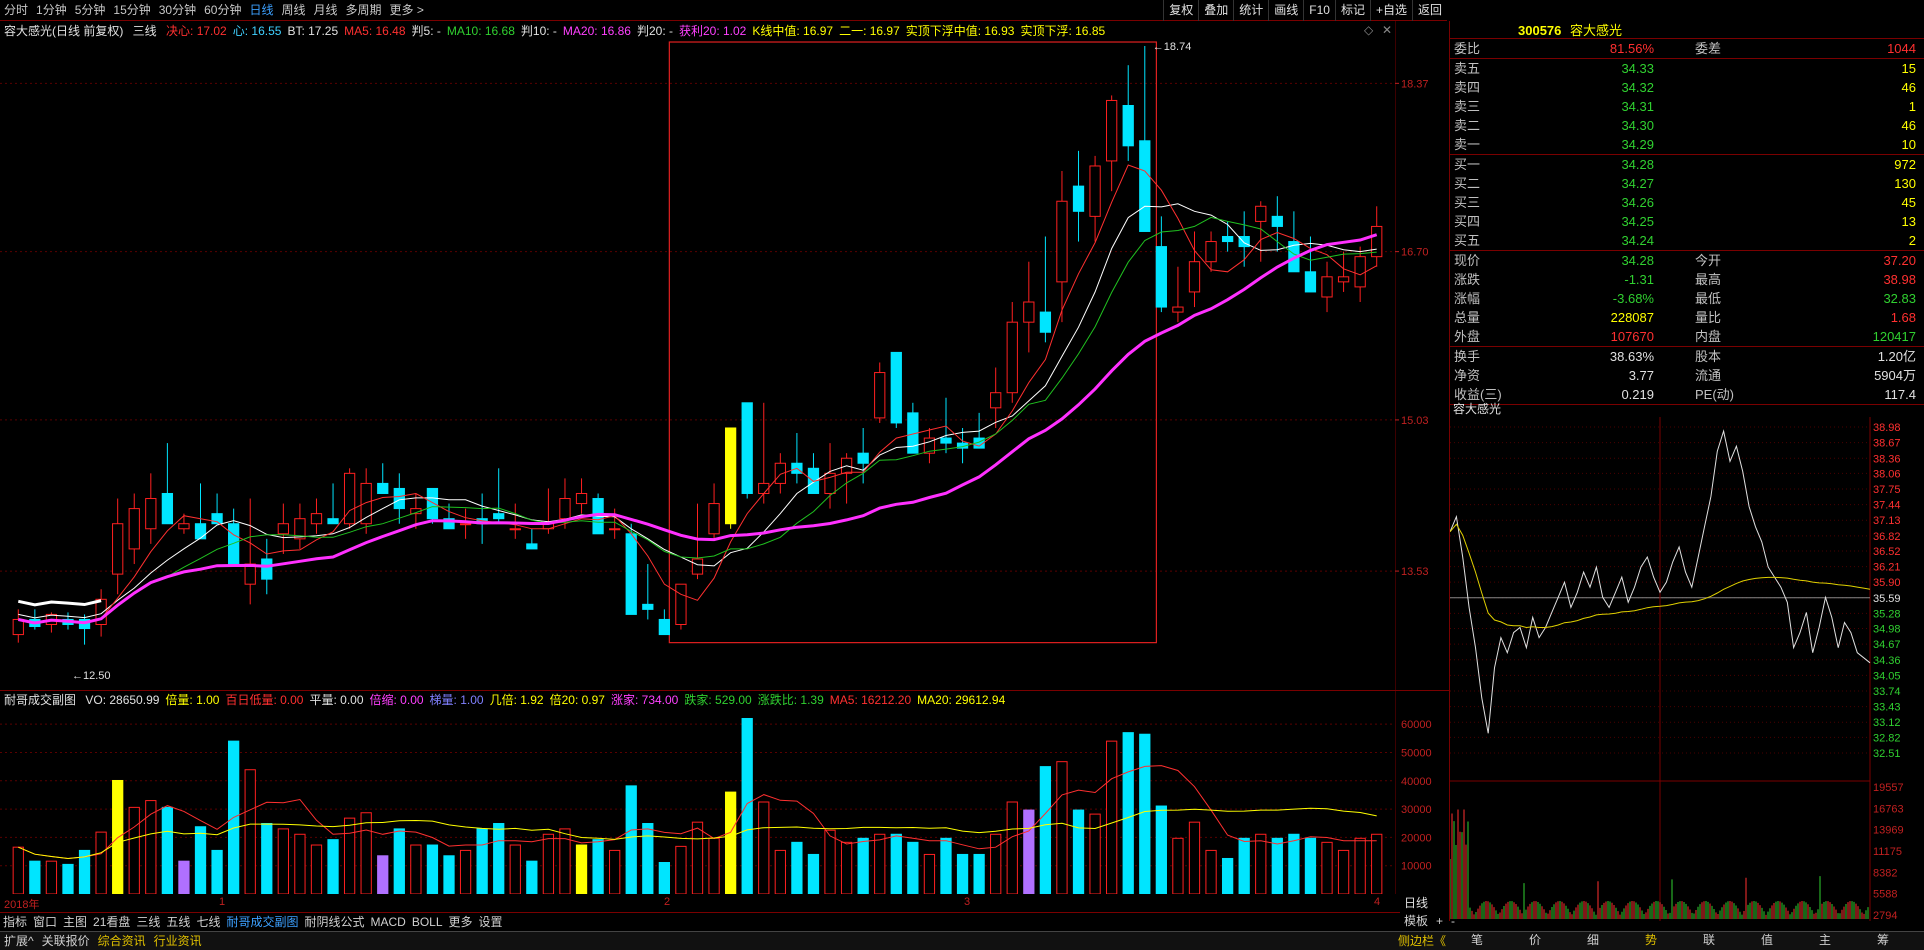 This screenshot has height=950, width=1924. Describe the element at coordinates (1439, 921) in the screenshot. I see `template-button-1: +` at that location.